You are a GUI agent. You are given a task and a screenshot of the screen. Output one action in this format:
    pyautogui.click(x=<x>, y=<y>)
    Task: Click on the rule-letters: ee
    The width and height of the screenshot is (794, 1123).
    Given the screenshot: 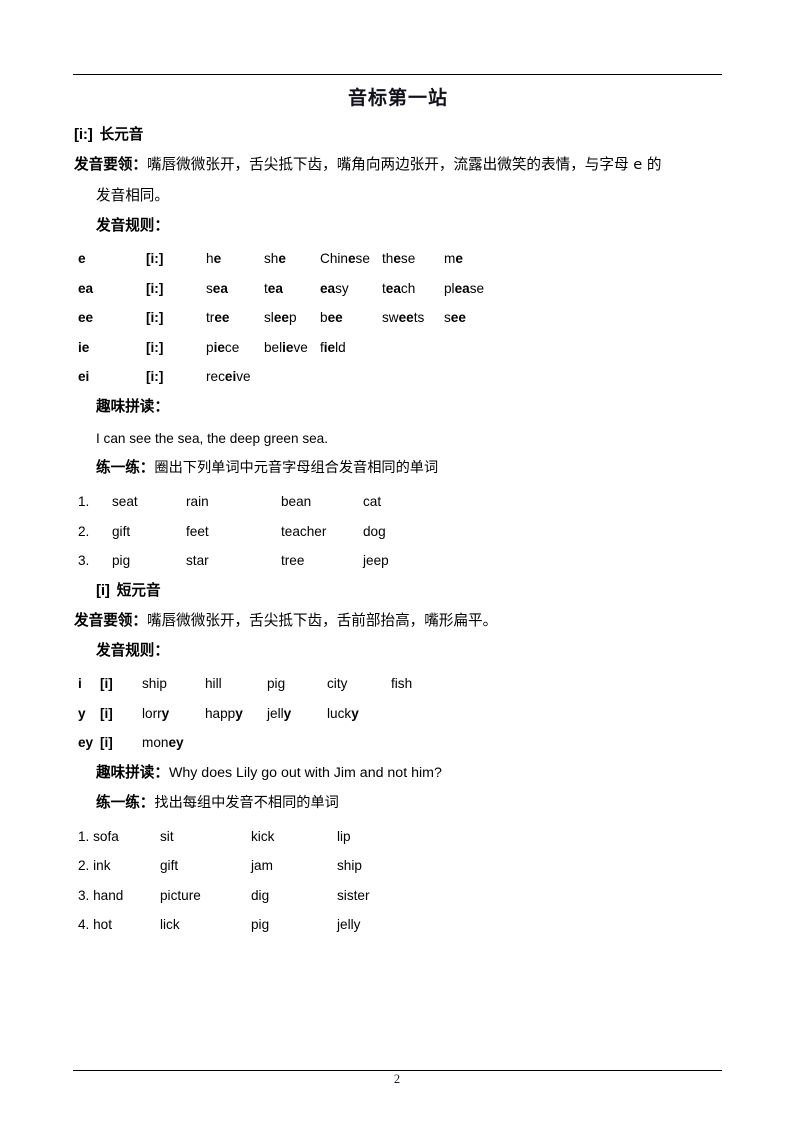 What is the action you would take?
    pyautogui.click(x=86, y=317)
    